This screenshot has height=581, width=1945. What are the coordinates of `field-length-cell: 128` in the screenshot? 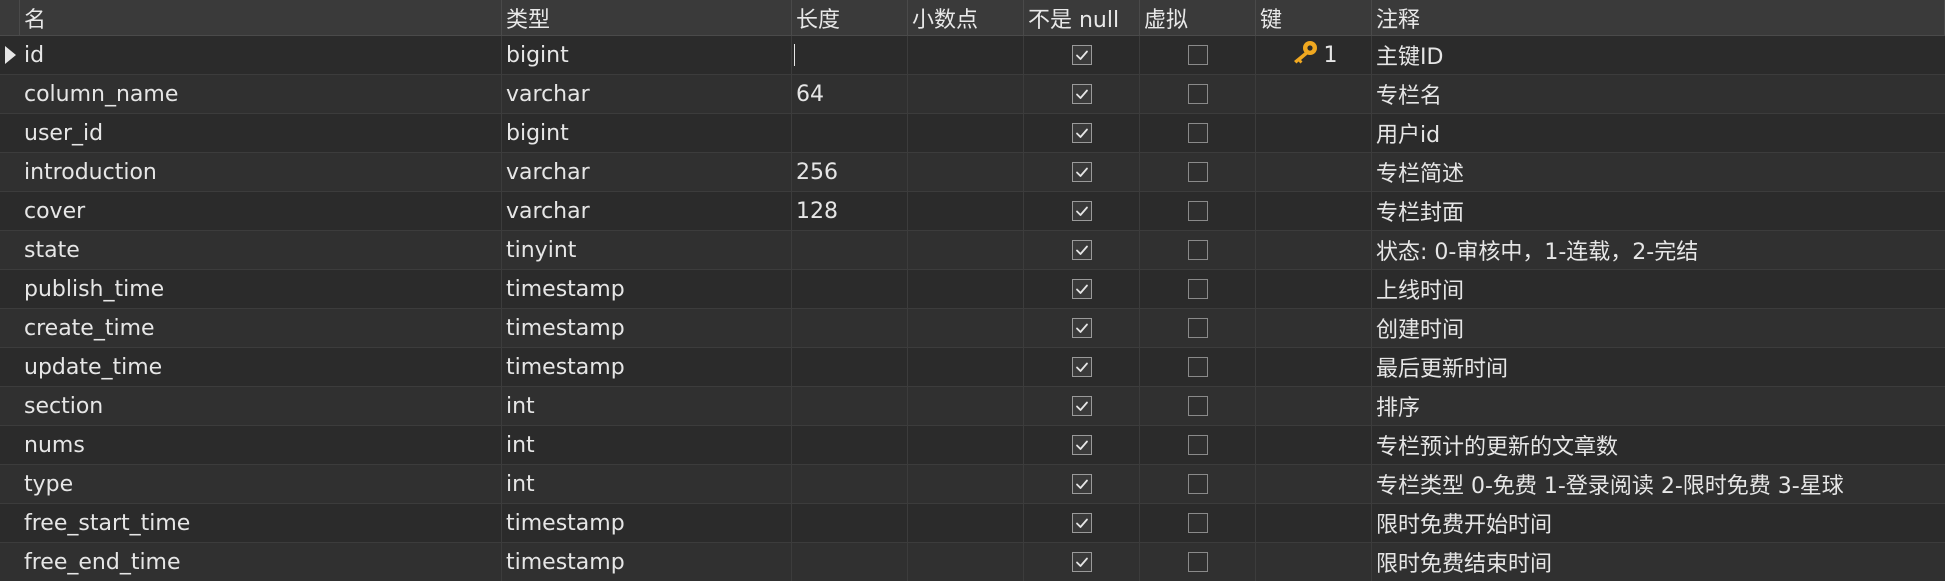 It's located at (850, 211).